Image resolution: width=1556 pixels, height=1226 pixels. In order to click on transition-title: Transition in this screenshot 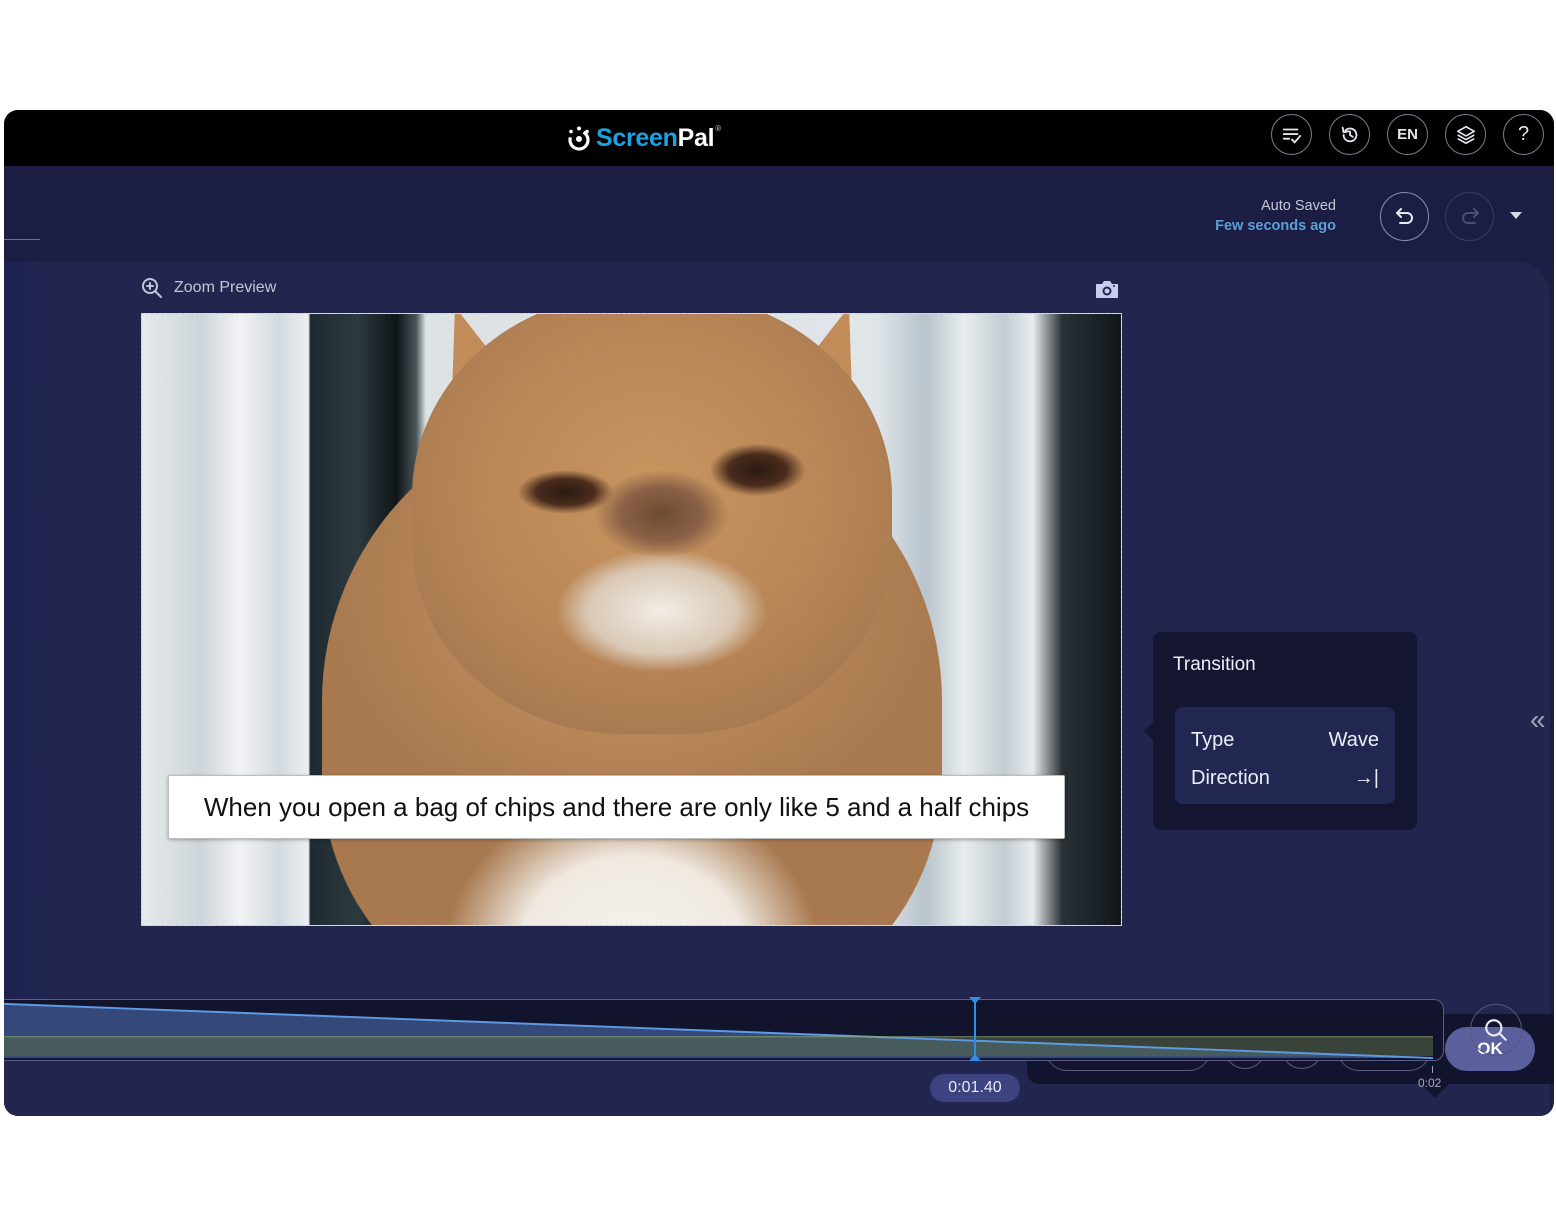, I will do `click(1214, 664)`.